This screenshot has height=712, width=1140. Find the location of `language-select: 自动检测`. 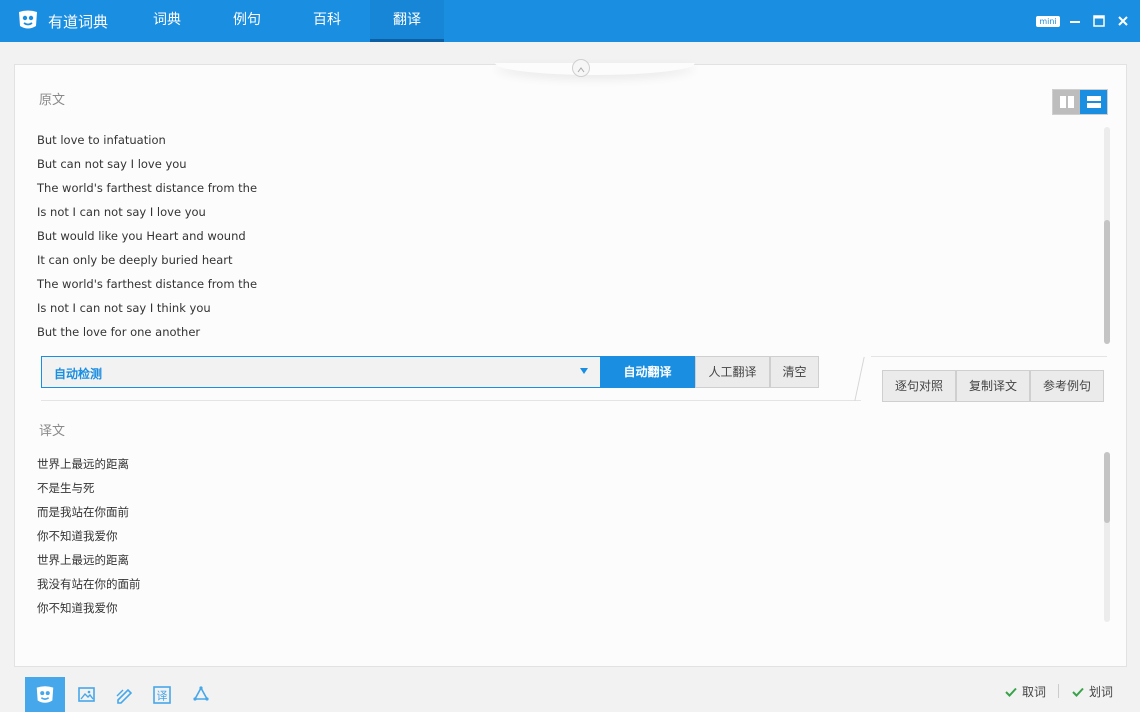

language-select: 自动检测 is located at coordinates (321, 372).